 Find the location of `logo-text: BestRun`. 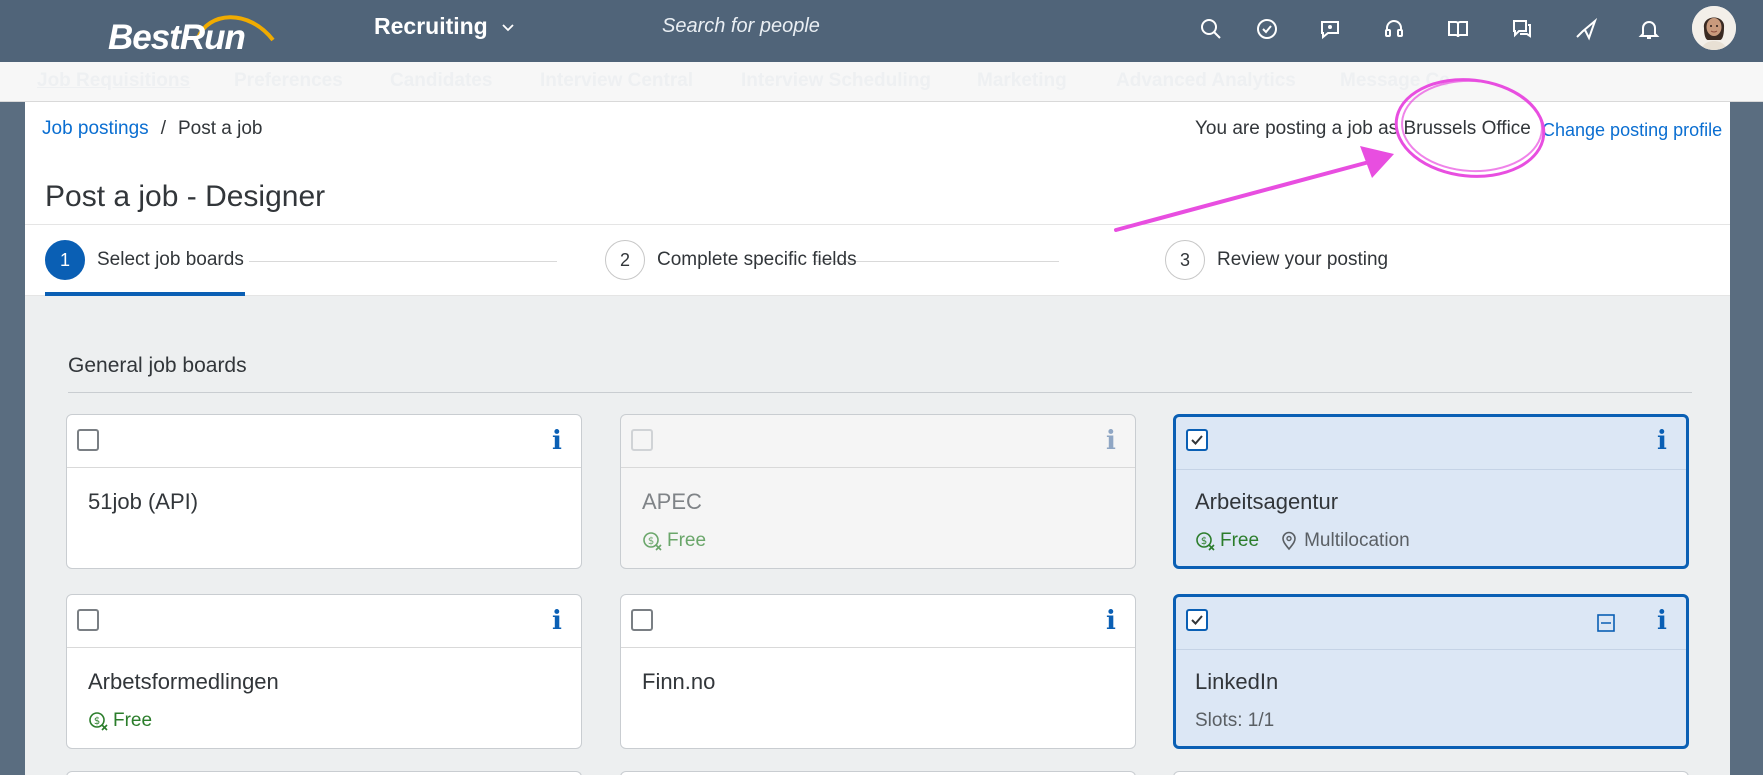

logo-text: BestRun is located at coordinates (177, 37).